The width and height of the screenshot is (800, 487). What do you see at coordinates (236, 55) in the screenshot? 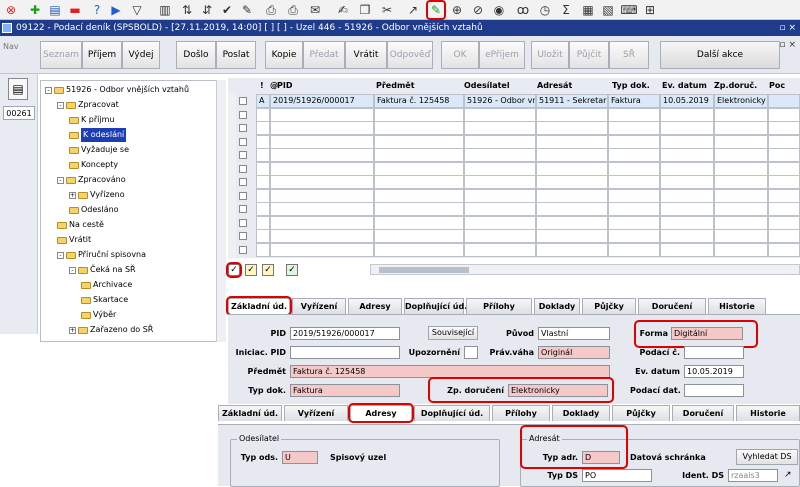
I see `poslat-button: Poslat` at bounding box center [236, 55].